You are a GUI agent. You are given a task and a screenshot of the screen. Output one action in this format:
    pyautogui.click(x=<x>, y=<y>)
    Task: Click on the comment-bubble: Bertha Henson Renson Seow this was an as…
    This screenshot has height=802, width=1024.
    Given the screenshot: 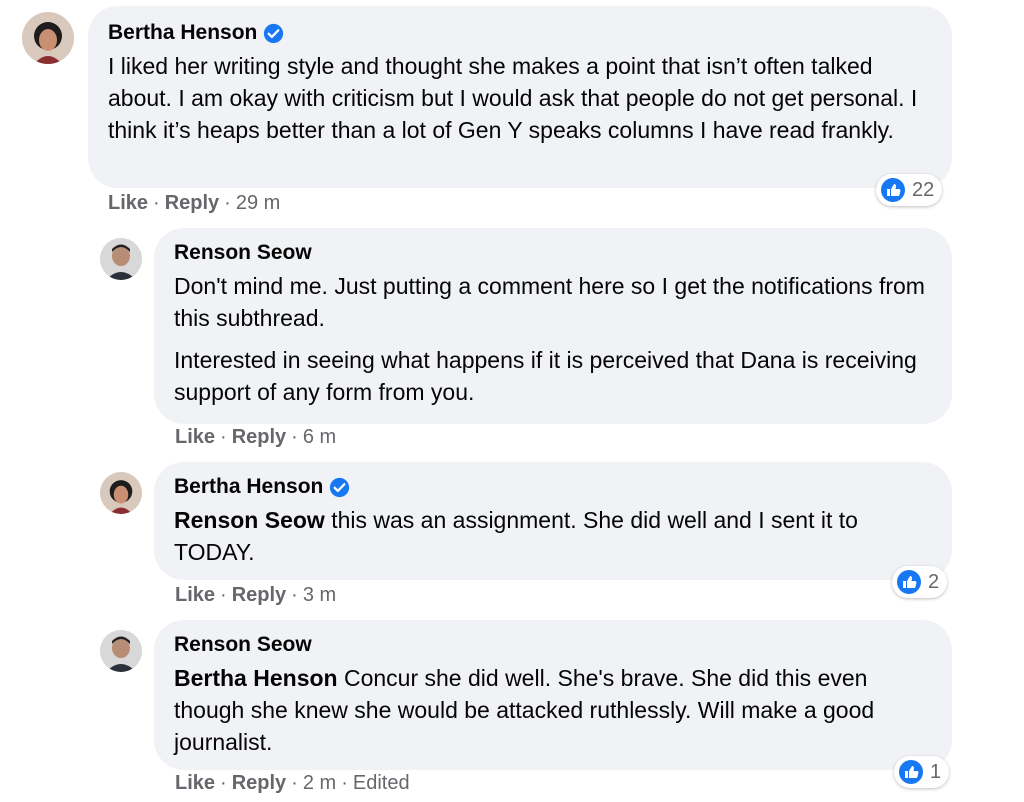 What is the action you would take?
    pyautogui.click(x=553, y=521)
    